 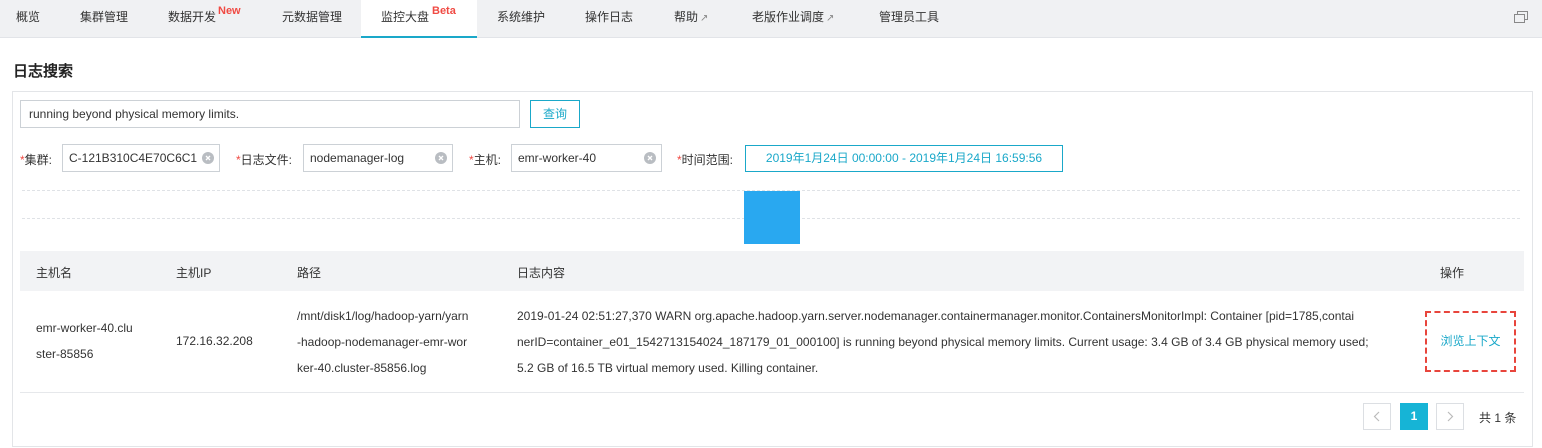 I want to click on tab-metadata-management: 元数据管理, so click(x=312, y=19).